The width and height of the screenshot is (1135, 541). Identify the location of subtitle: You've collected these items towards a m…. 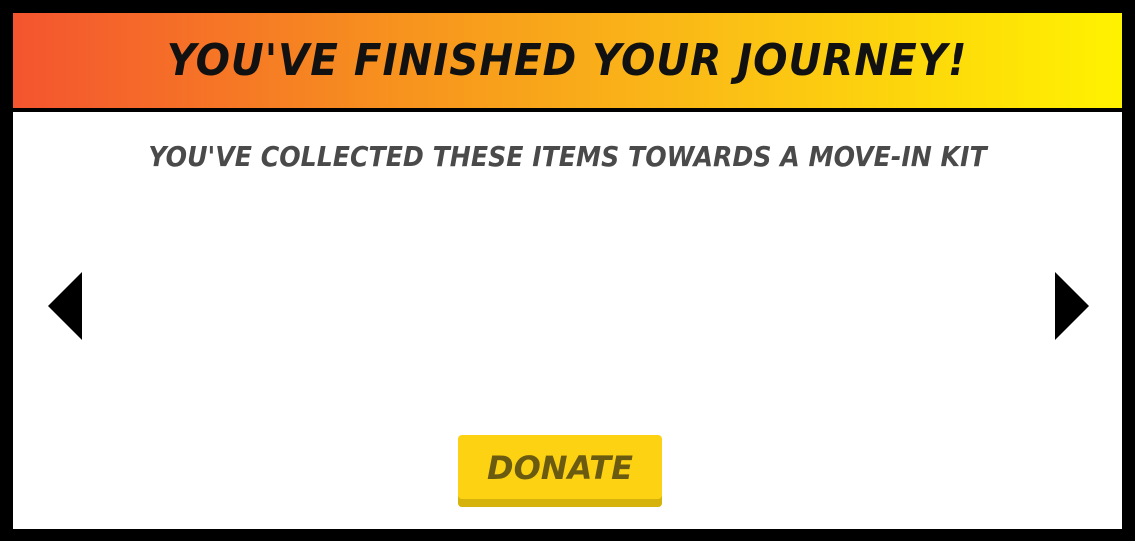
(567, 156).